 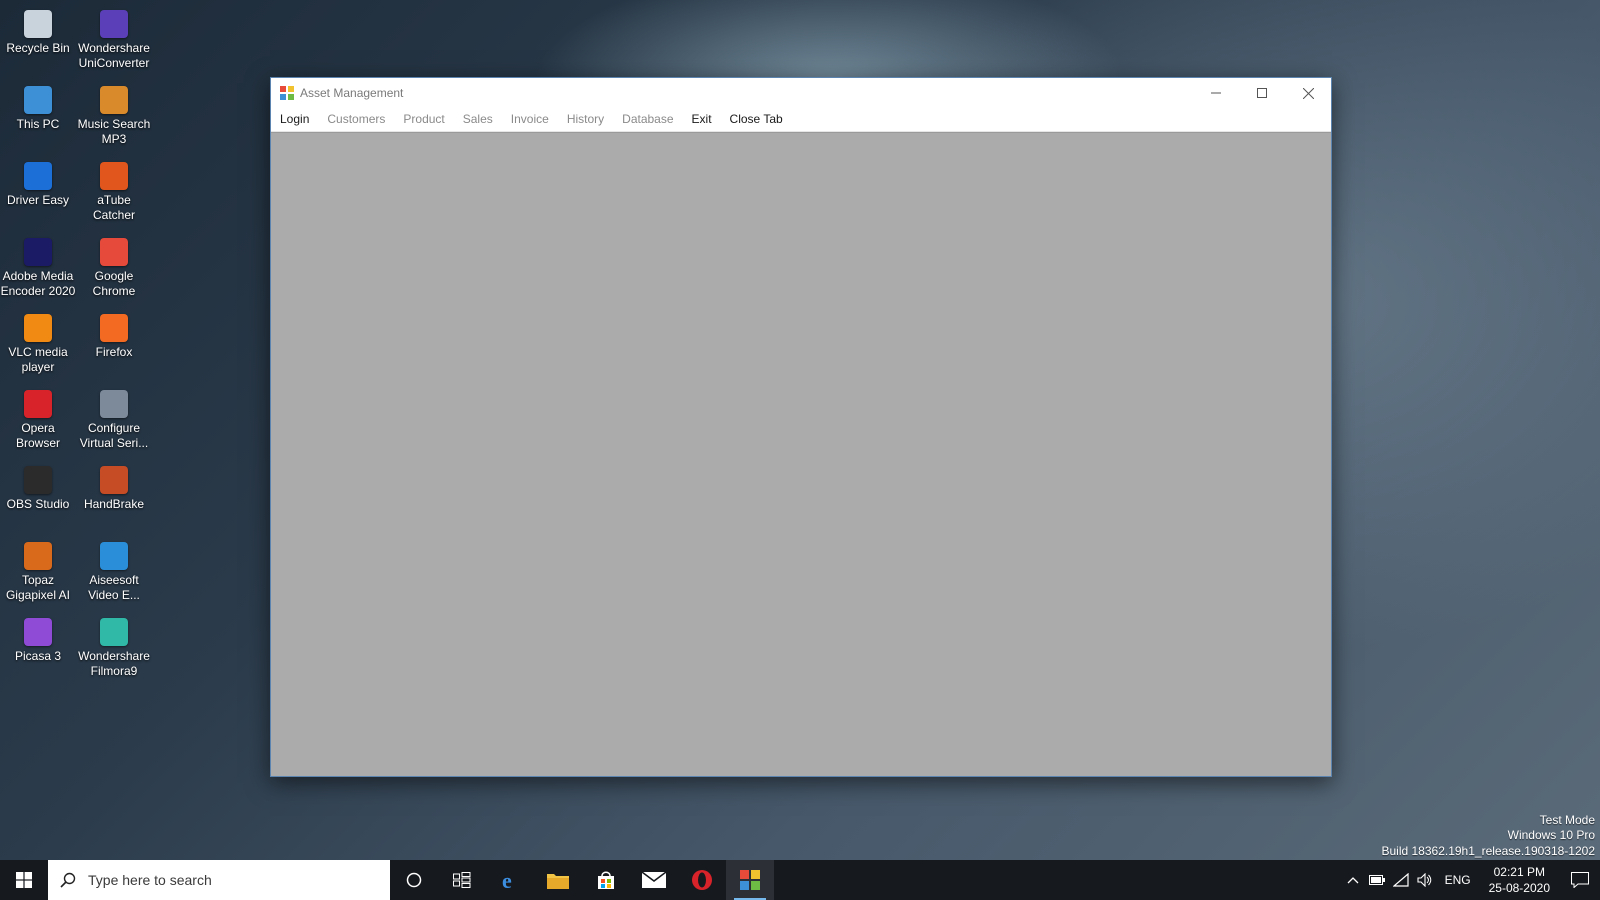 I want to click on topaz-icon, so click(x=38, y=556).